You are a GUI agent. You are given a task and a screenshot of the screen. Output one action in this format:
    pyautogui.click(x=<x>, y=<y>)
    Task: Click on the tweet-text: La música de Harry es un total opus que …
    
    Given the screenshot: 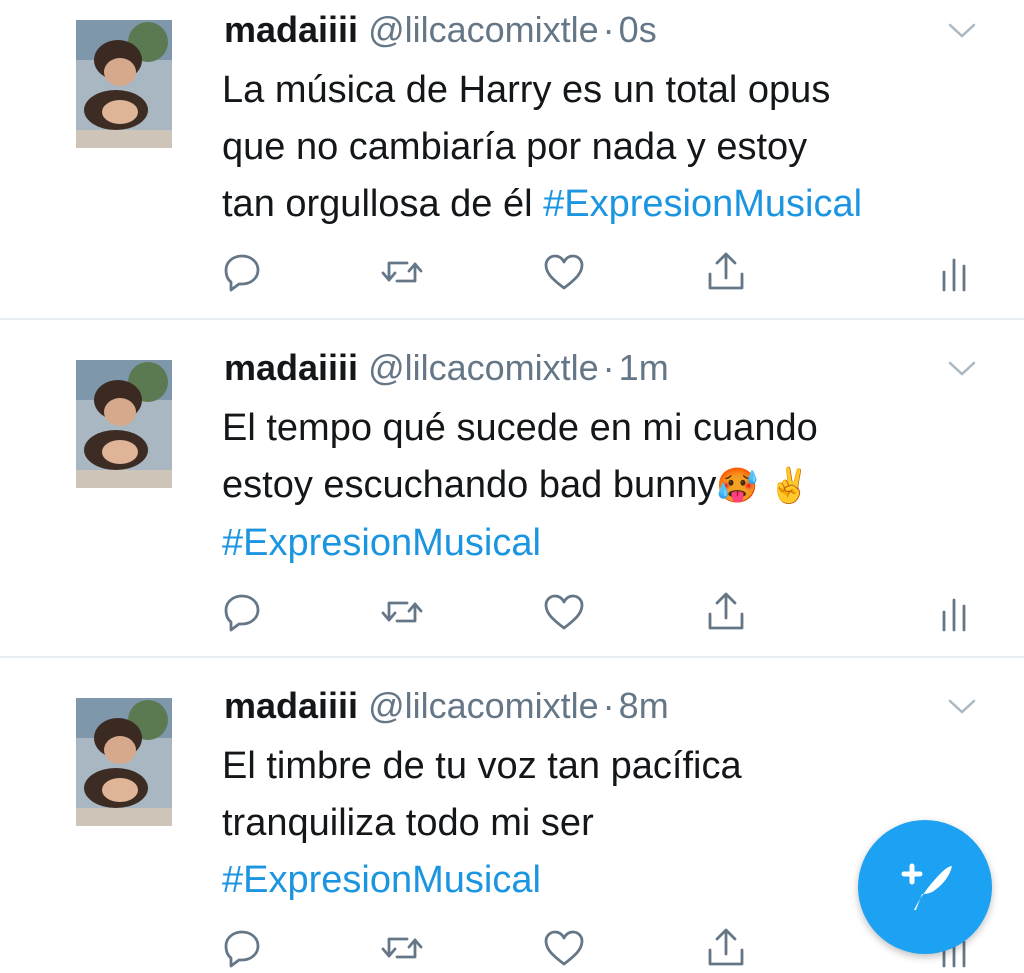 What is the action you would take?
    pyautogui.click(x=612, y=147)
    